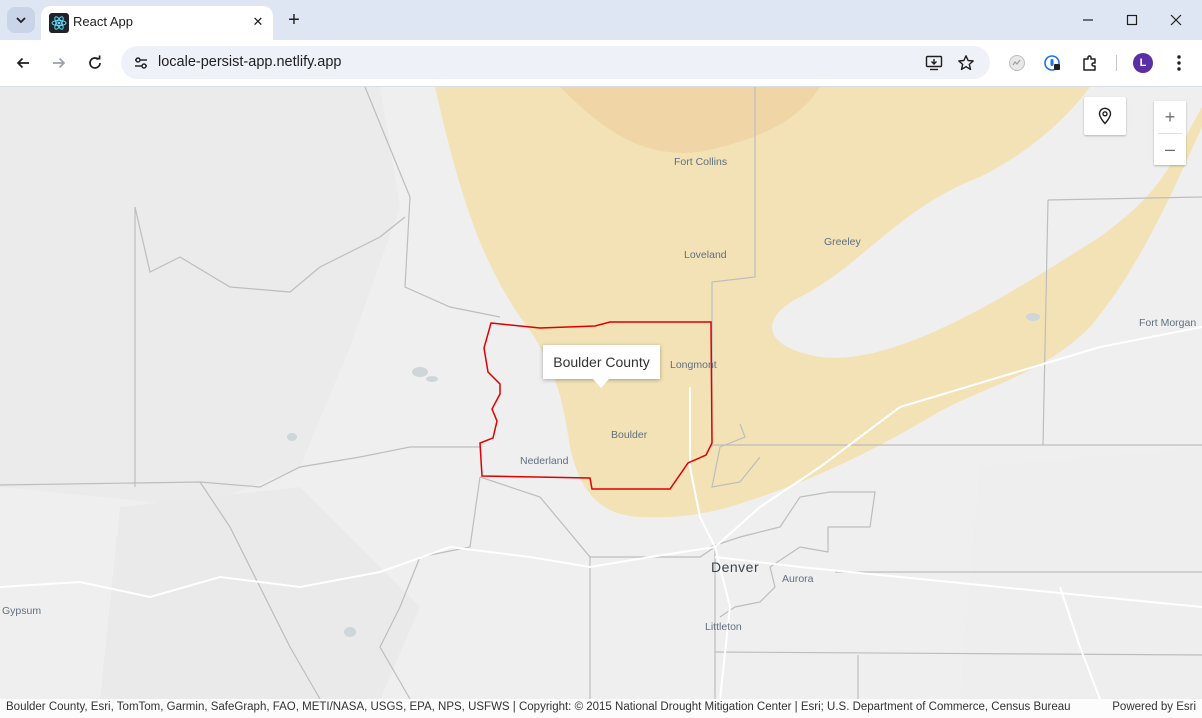 This screenshot has width=1202, height=718. What do you see at coordinates (798, 579) in the screenshot?
I see `place-label-aurora: Aurora` at bounding box center [798, 579].